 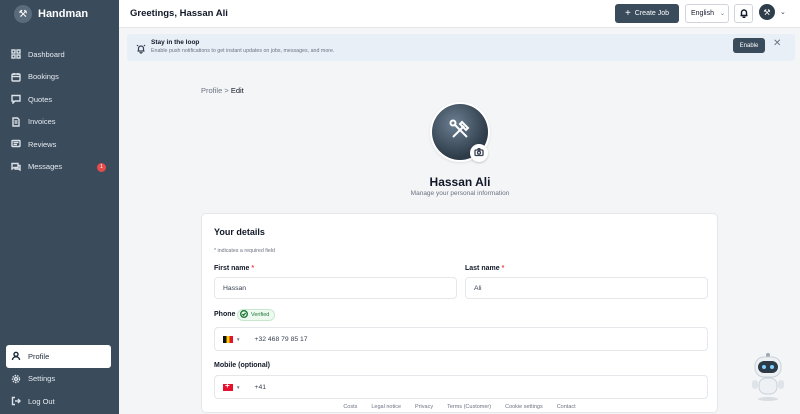 What do you see at coordinates (16, 401) in the screenshot?
I see `logout-icon` at bounding box center [16, 401].